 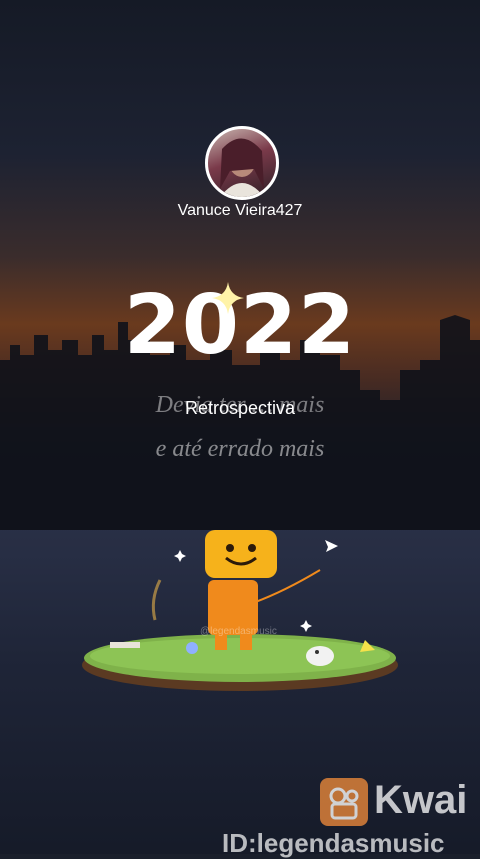 I want to click on small-watermark: @legendasmusic, so click(x=238, y=631).